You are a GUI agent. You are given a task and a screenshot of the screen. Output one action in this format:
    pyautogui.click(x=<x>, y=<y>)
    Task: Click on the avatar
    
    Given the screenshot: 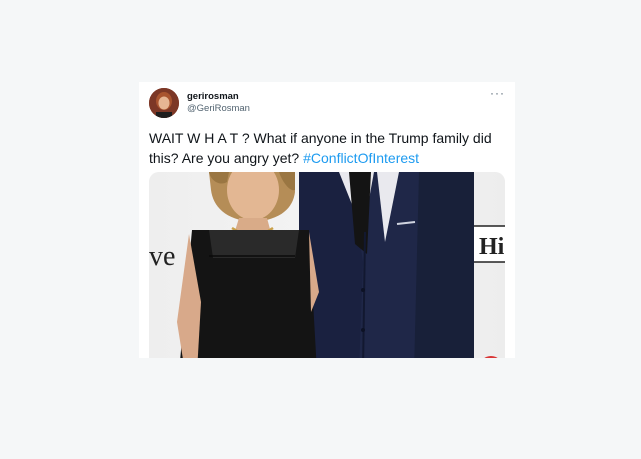 What is the action you would take?
    pyautogui.click(x=164, y=103)
    